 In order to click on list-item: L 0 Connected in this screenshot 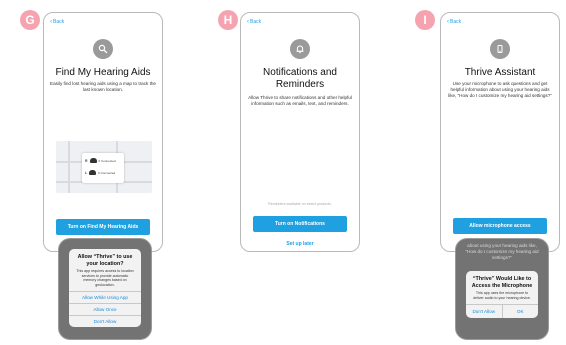, I will do `click(100, 172)`.